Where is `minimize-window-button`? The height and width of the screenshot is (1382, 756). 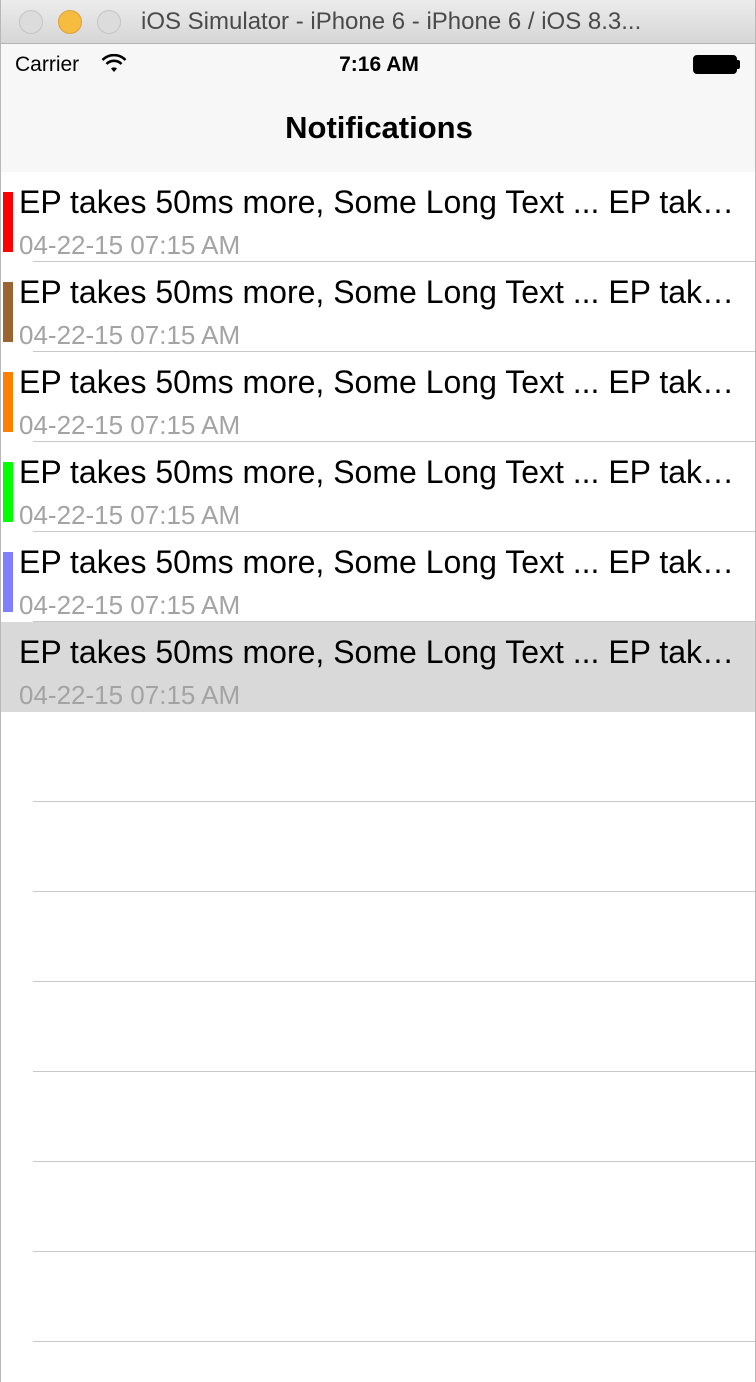
minimize-window-button is located at coordinates (70, 22).